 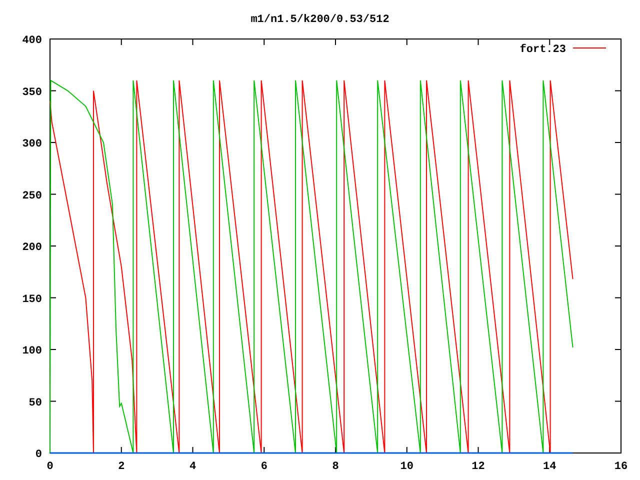 I want to click on x-tick-label: 4, so click(x=192, y=467).